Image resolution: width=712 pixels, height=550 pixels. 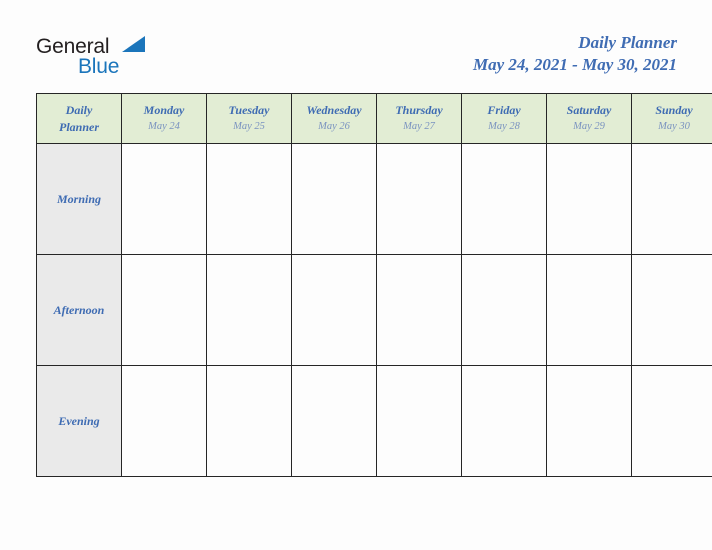 I want to click on column-header-thursday: Thursday May 27, so click(x=419, y=118).